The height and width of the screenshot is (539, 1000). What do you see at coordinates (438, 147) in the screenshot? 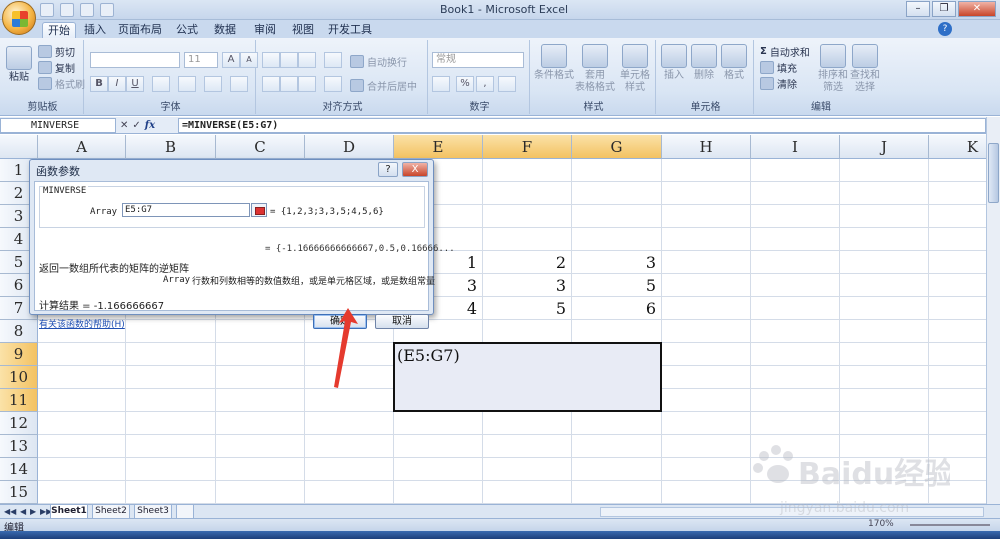
I see `column-header-e: E` at bounding box center [438, 147].